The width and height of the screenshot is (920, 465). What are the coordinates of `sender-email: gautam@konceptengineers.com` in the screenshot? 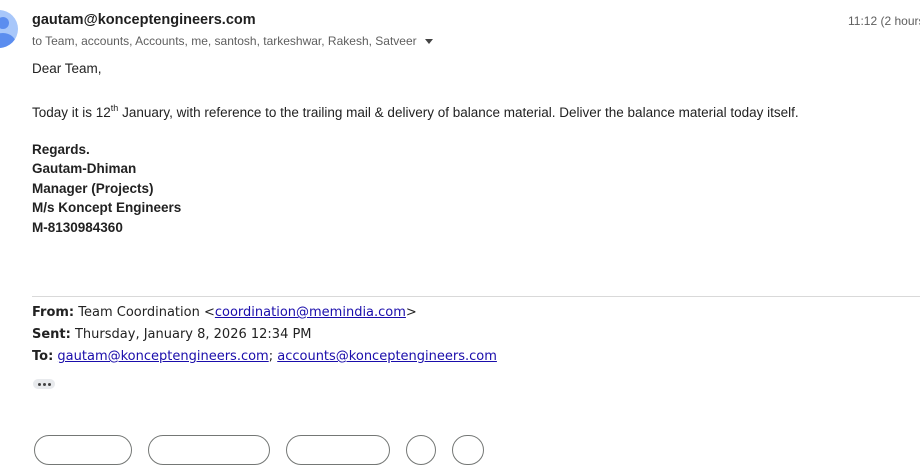 It's located at (144, 20).